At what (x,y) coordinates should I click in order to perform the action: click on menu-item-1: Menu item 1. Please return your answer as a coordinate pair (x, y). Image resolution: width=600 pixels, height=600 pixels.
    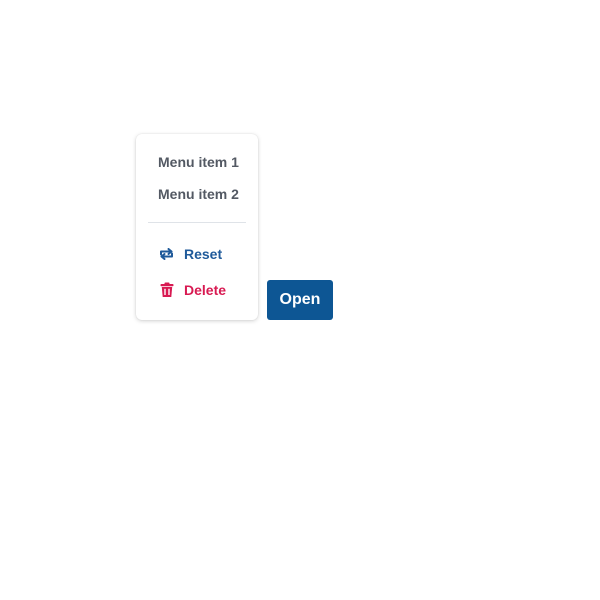
    Looking at the image, I should click on (197, 162).